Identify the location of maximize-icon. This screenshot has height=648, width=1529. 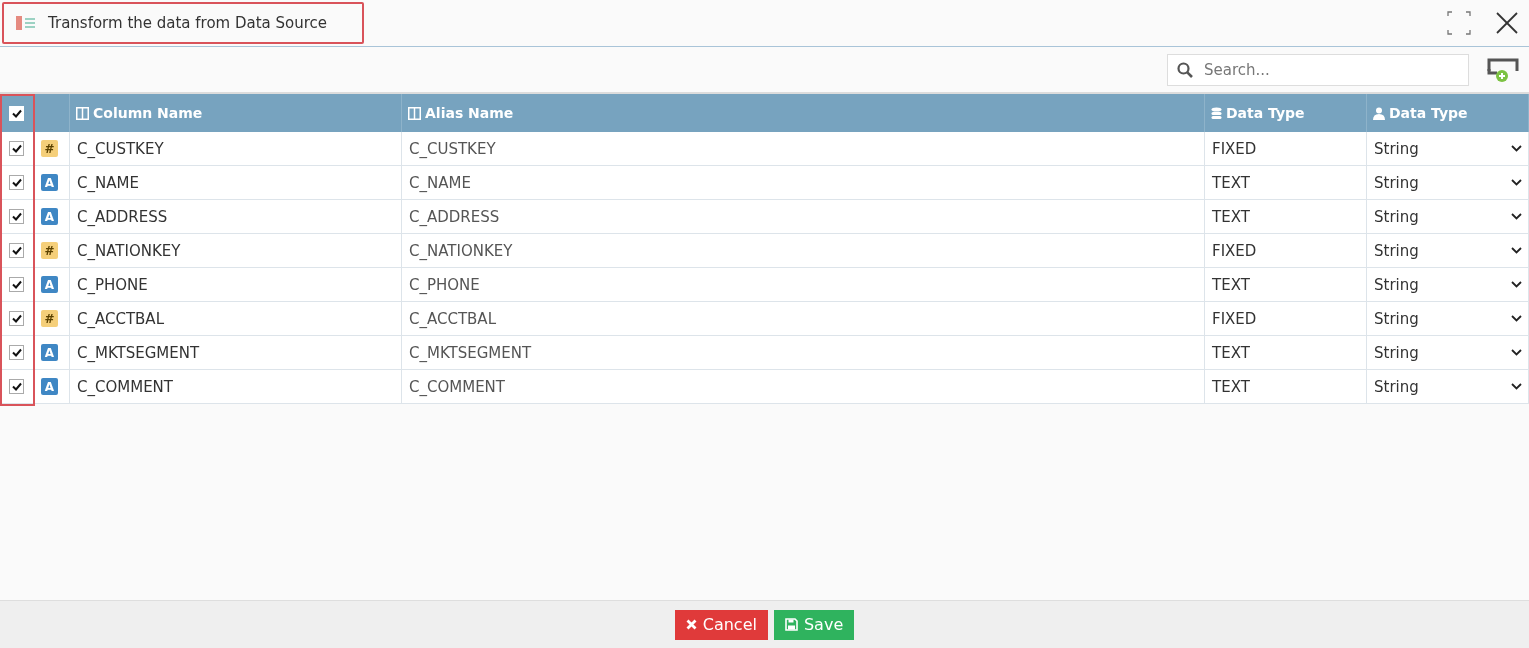
(1459, 23).